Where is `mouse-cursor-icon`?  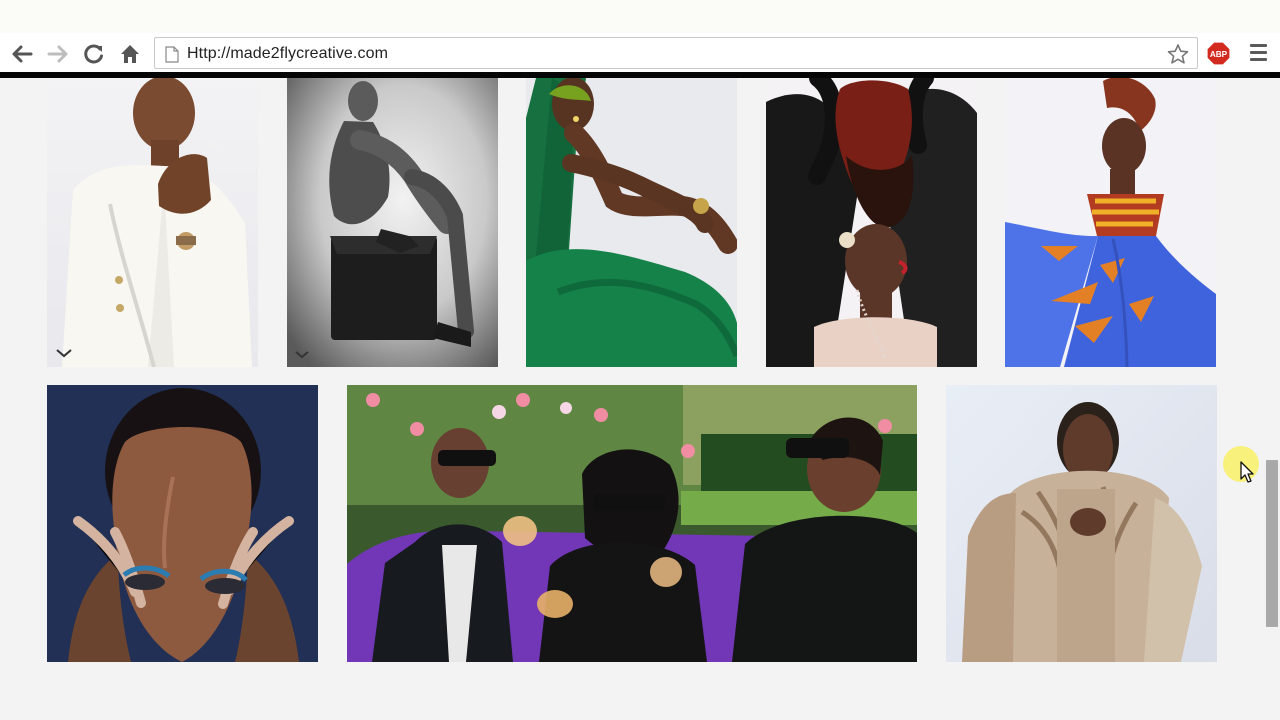
mouse-cursor-icon is located at coordinates (1247, 474).